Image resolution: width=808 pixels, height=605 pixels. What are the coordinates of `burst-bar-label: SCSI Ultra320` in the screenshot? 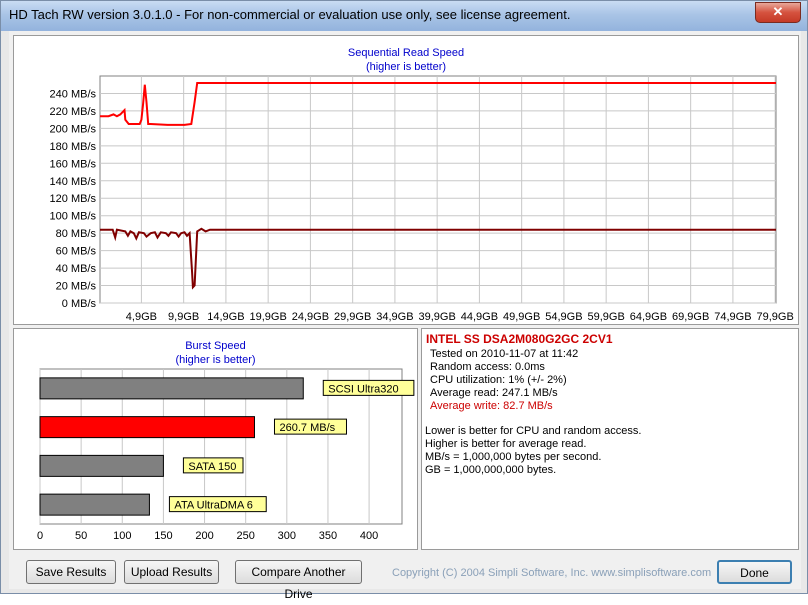 It's located at (363, 389).